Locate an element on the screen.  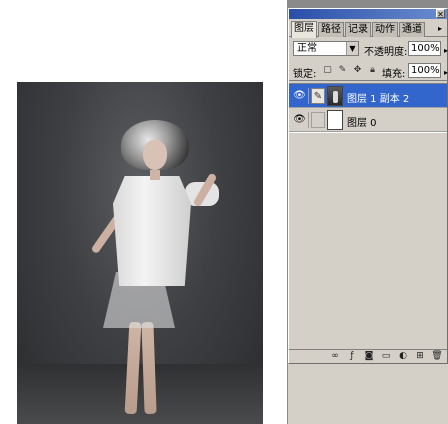
lock-transparency-icon: ▢ is located at coordinates (327, 70).